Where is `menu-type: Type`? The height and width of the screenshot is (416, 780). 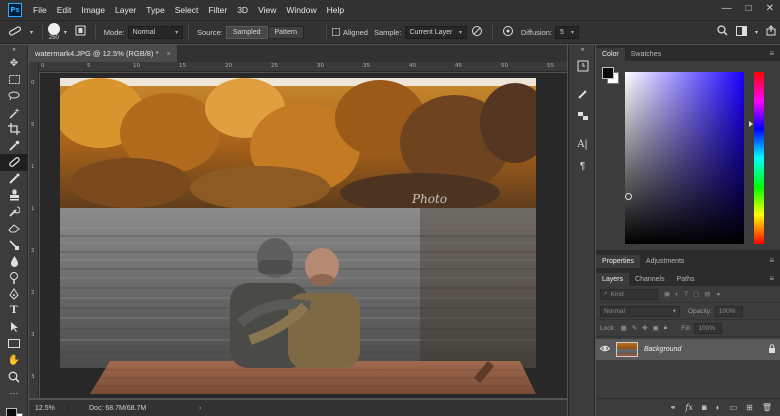 menu-type: Type is located at coordinates (155, 10).